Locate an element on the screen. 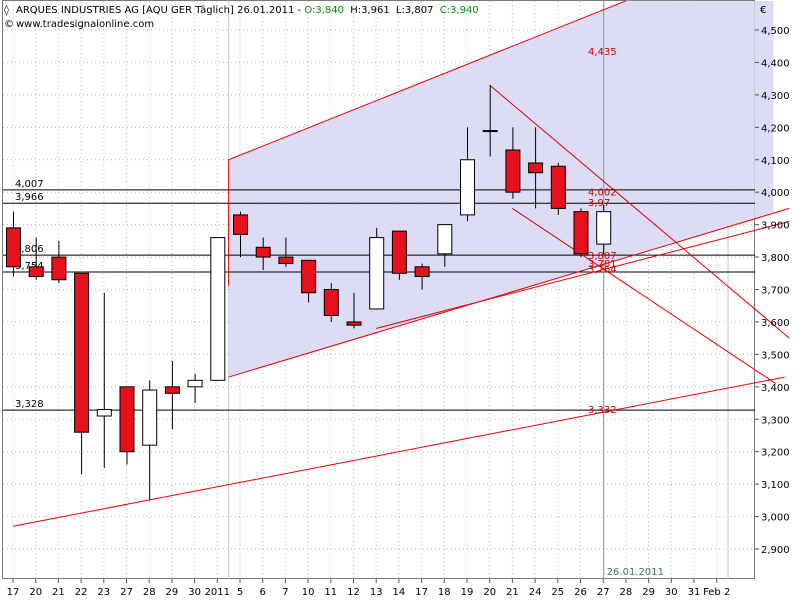  trend-value-label: 3,332 is located at coordinates (602, 410).